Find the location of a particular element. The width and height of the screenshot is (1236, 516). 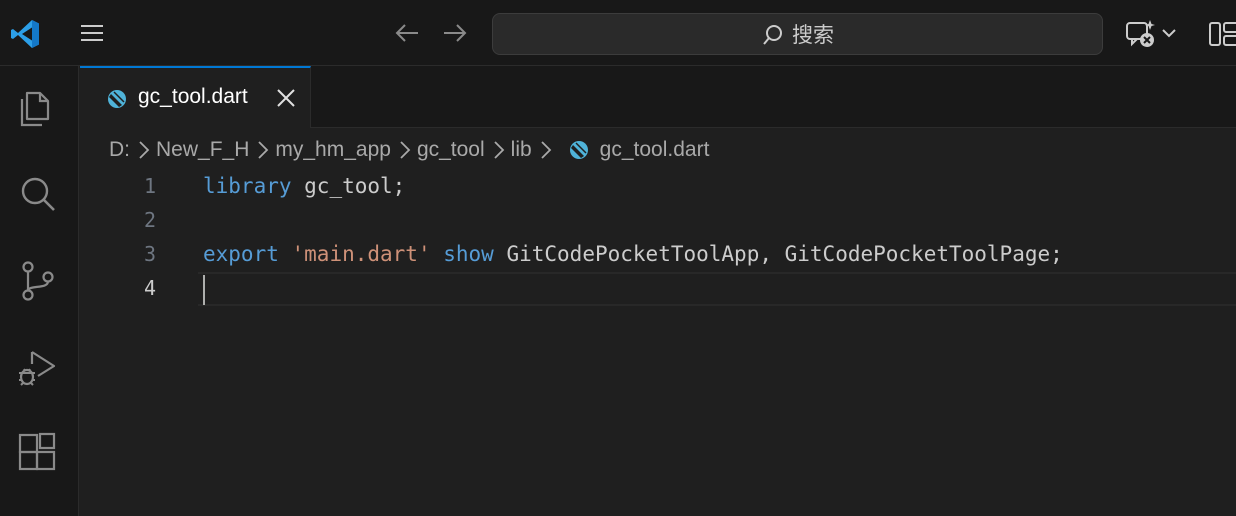

text-cursor is located at coordinates (204, 290).